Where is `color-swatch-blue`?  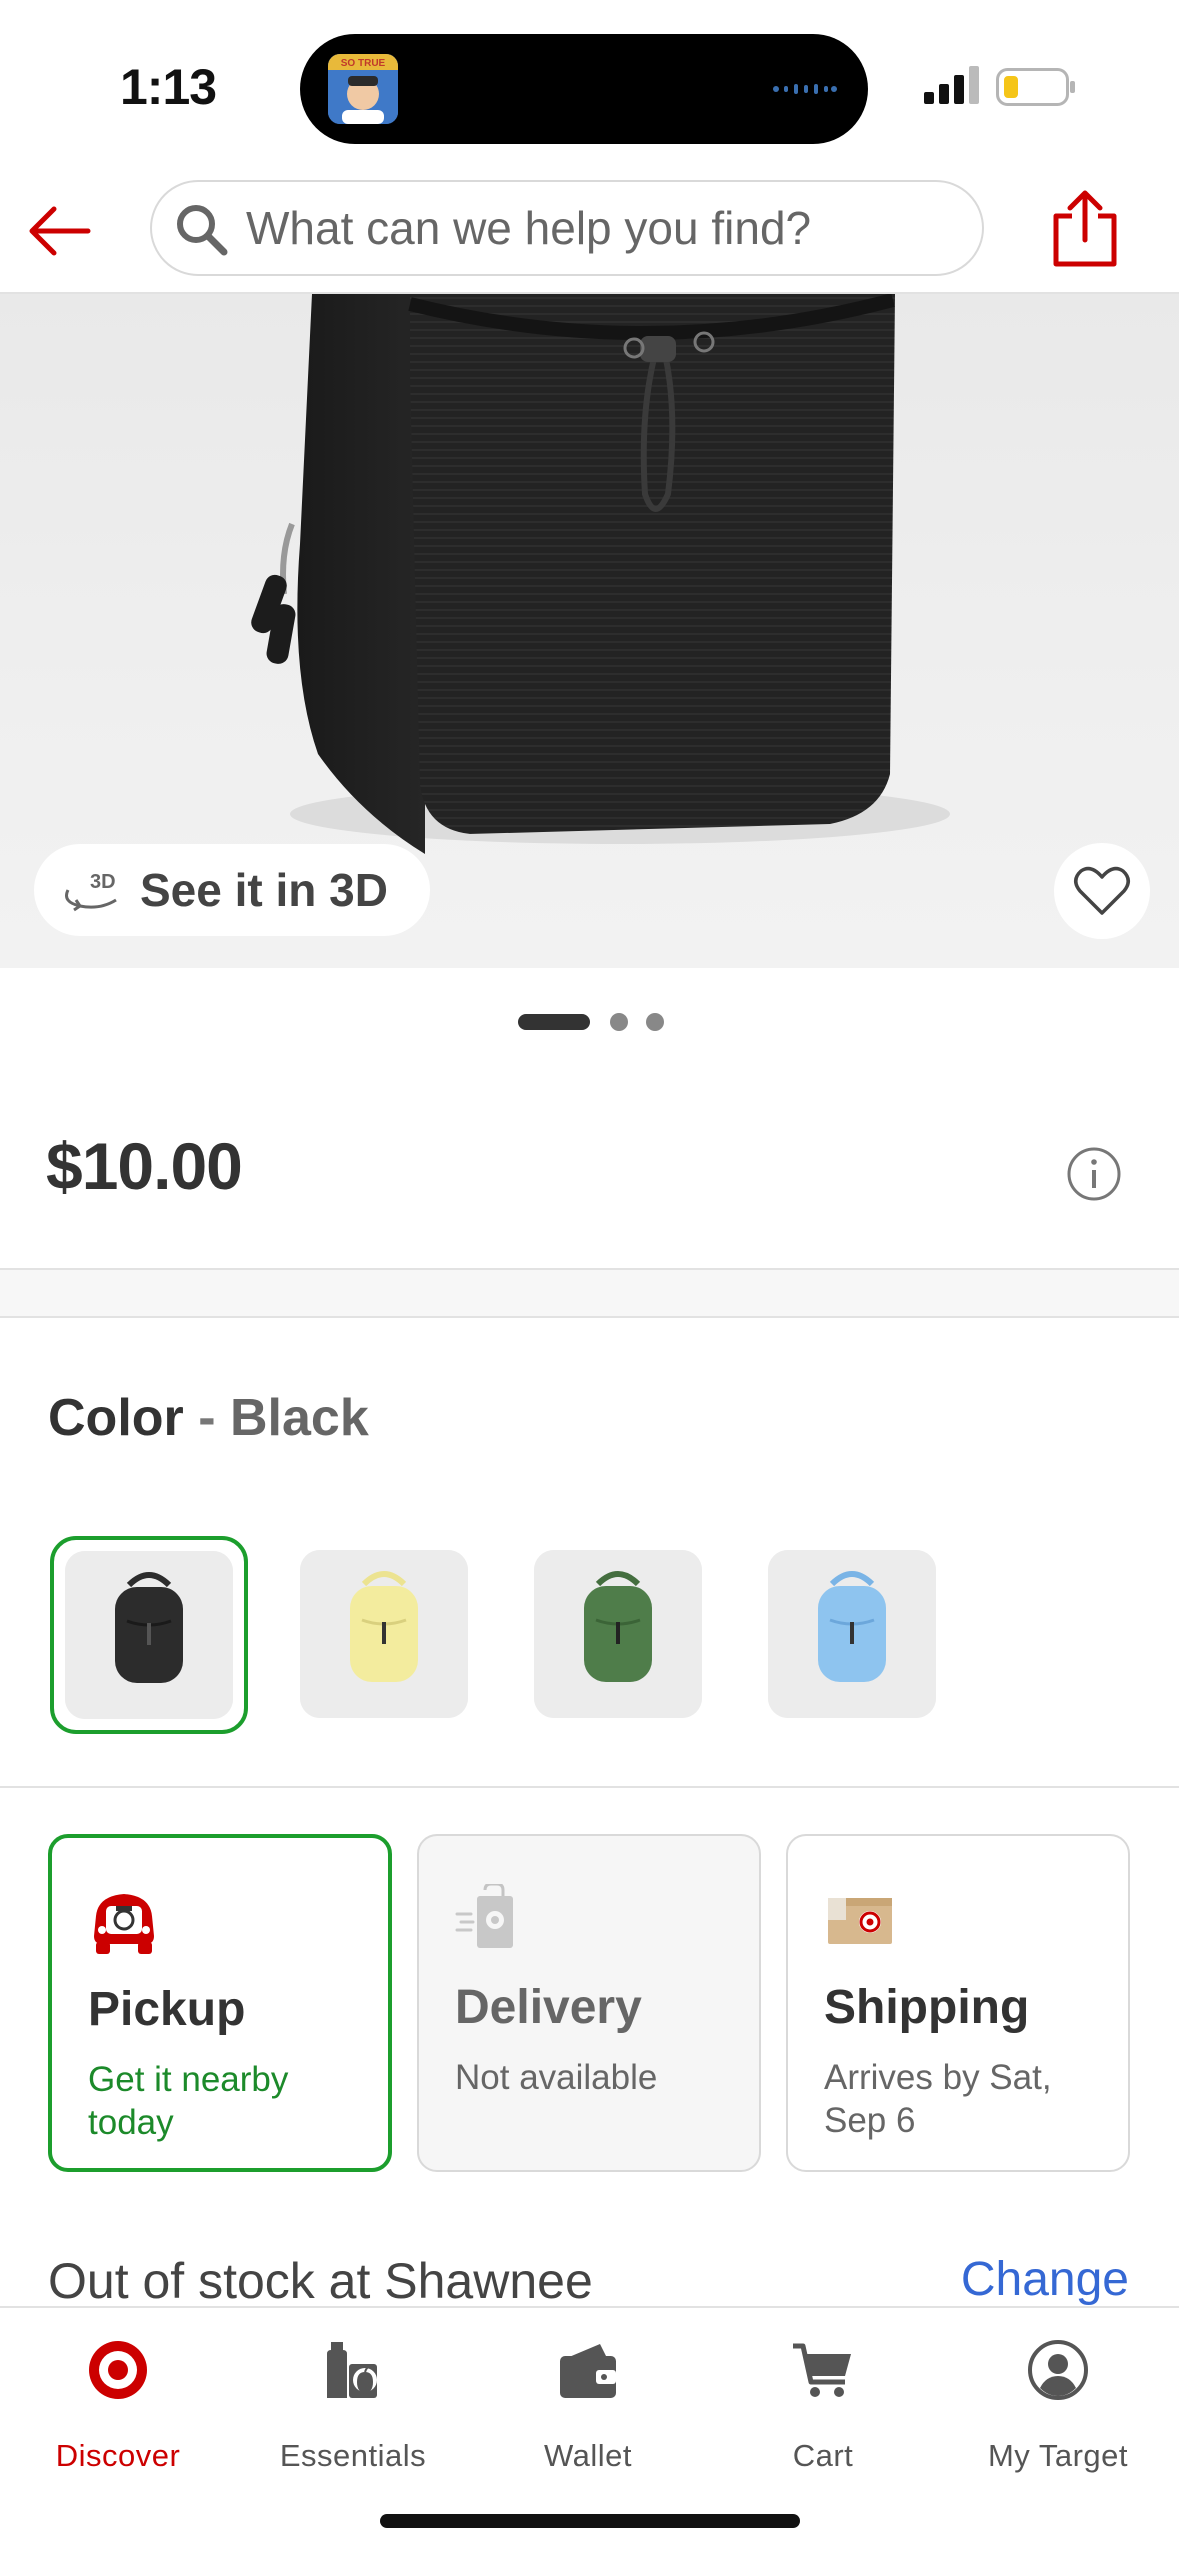 color-swatch-blue is located at coordinates (852, 1634).